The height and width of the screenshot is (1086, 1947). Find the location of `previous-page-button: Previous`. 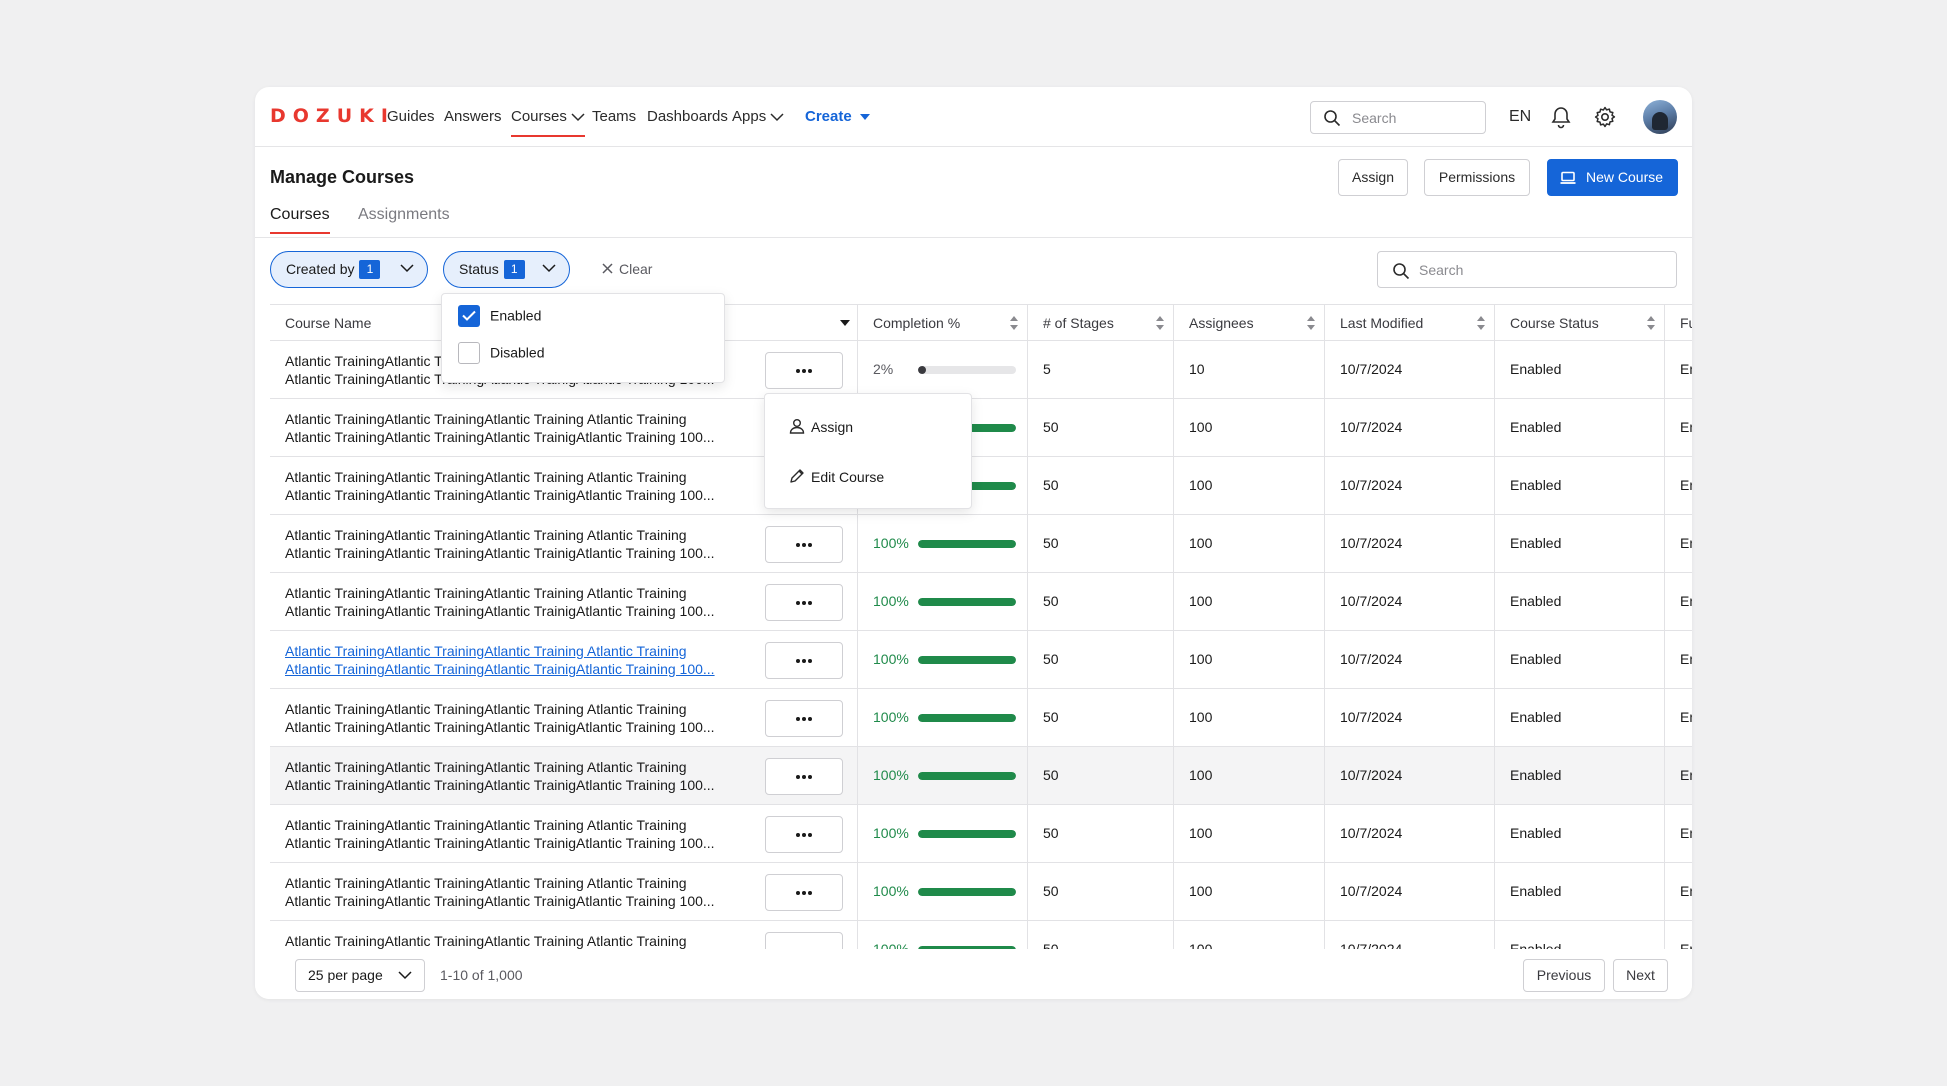

previous-page-button: Previous is located at coordinates (1564, 975).